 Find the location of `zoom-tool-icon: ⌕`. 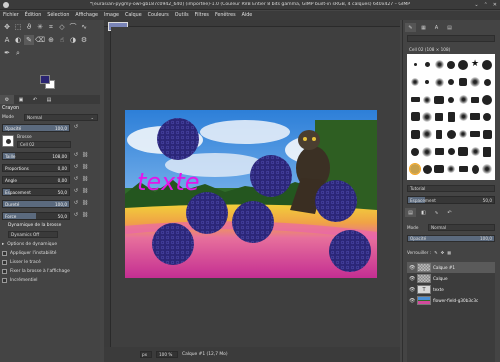

zoom-tool-icon: ⌕ is located at coordinates (18, 53).